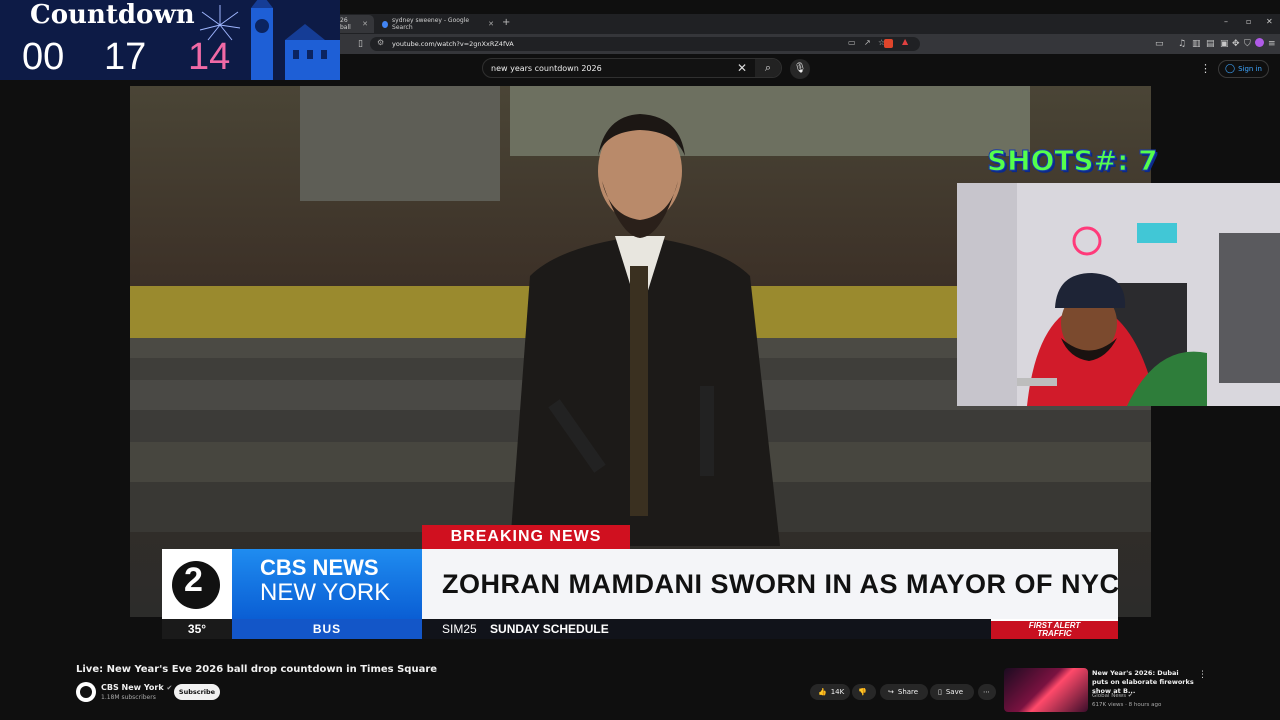 This screenshot has height=720, width=1280. I want to click on recommended-video-thumbnail, so click(1046, 690).